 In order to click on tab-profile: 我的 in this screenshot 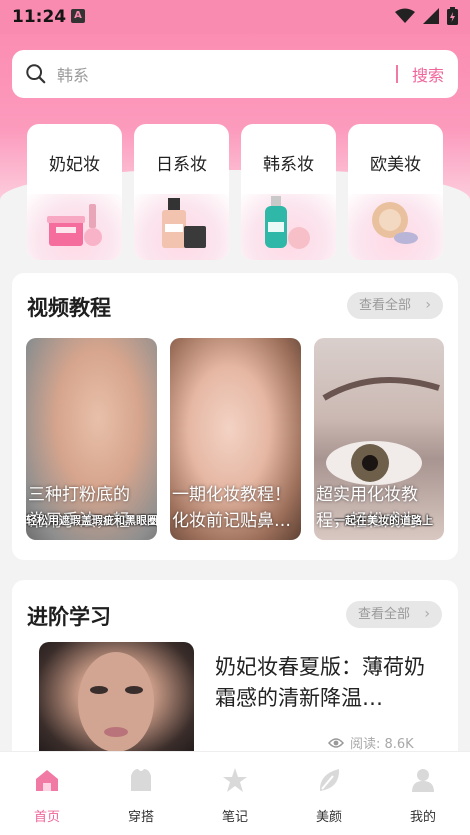, I will do `click(423, 793)`.